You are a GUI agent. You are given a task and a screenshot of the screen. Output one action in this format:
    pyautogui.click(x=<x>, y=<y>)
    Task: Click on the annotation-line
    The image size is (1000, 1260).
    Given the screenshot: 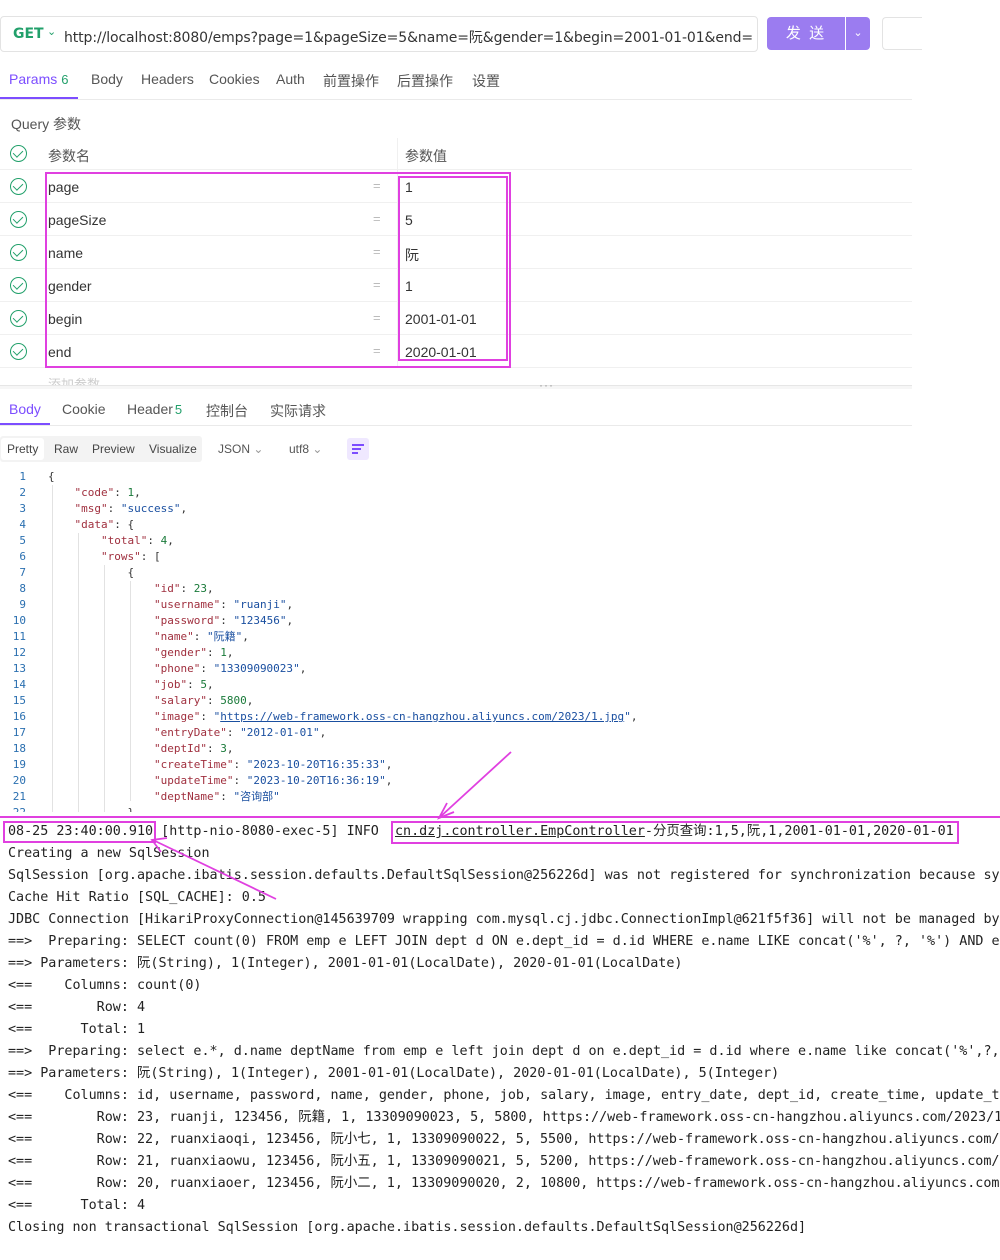 What is the action you would take?
    pyautogui.click(x=500, y=817)
    